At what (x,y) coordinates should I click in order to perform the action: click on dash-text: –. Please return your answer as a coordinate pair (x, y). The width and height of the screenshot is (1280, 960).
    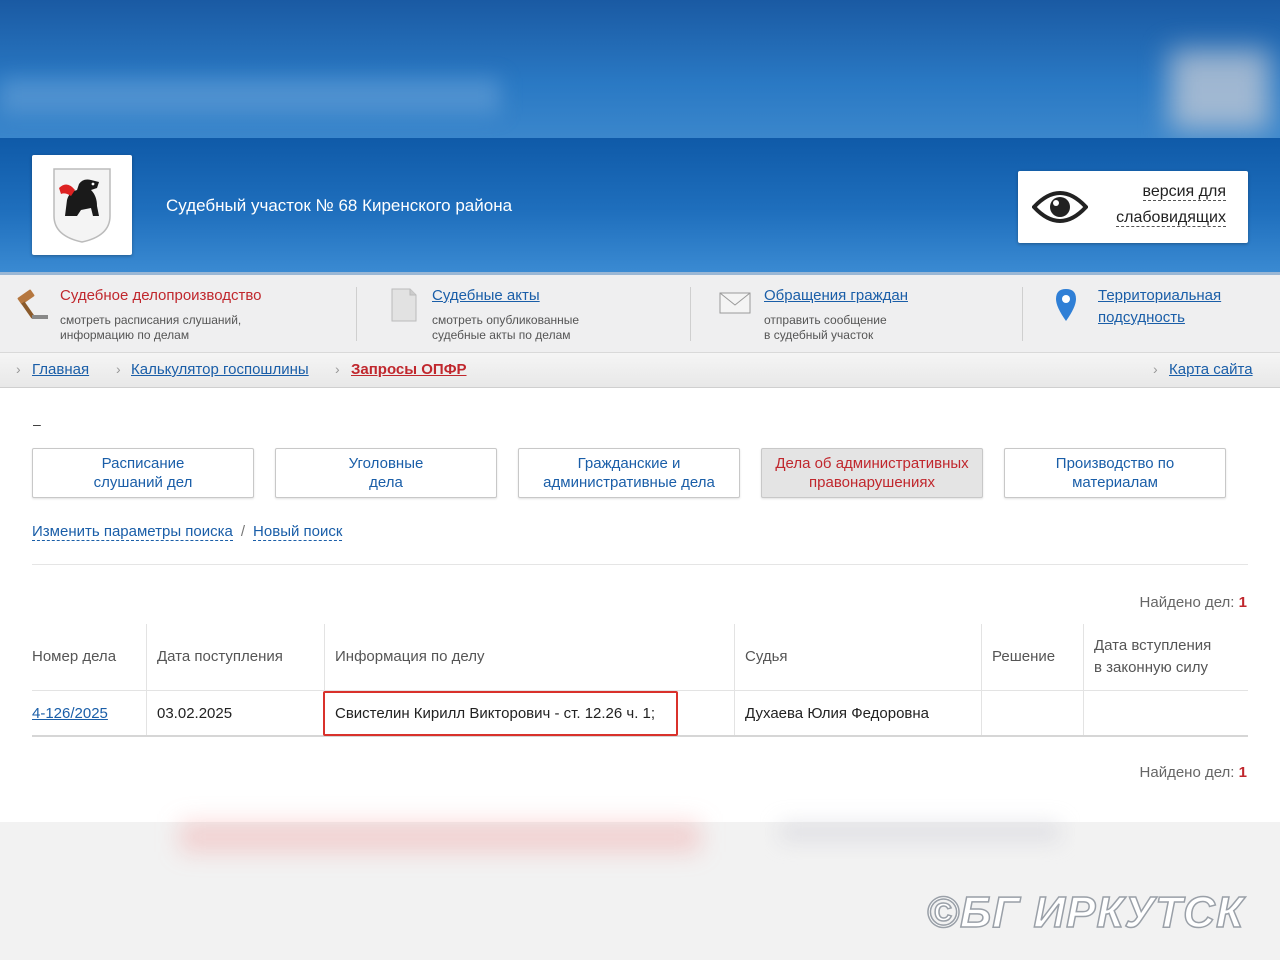
    Looking at the image, I should click on (37, 424).